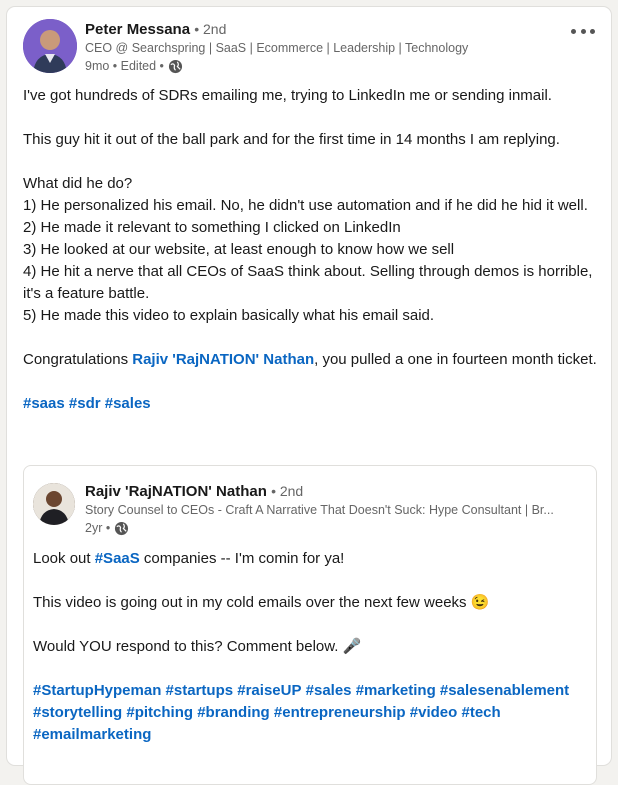 Image resolution: width=618 pixels, height=785 pixels. Describe the element at coordinates (233, 712) in the screenshot. I see `hashtag-link: #branding` at that location.